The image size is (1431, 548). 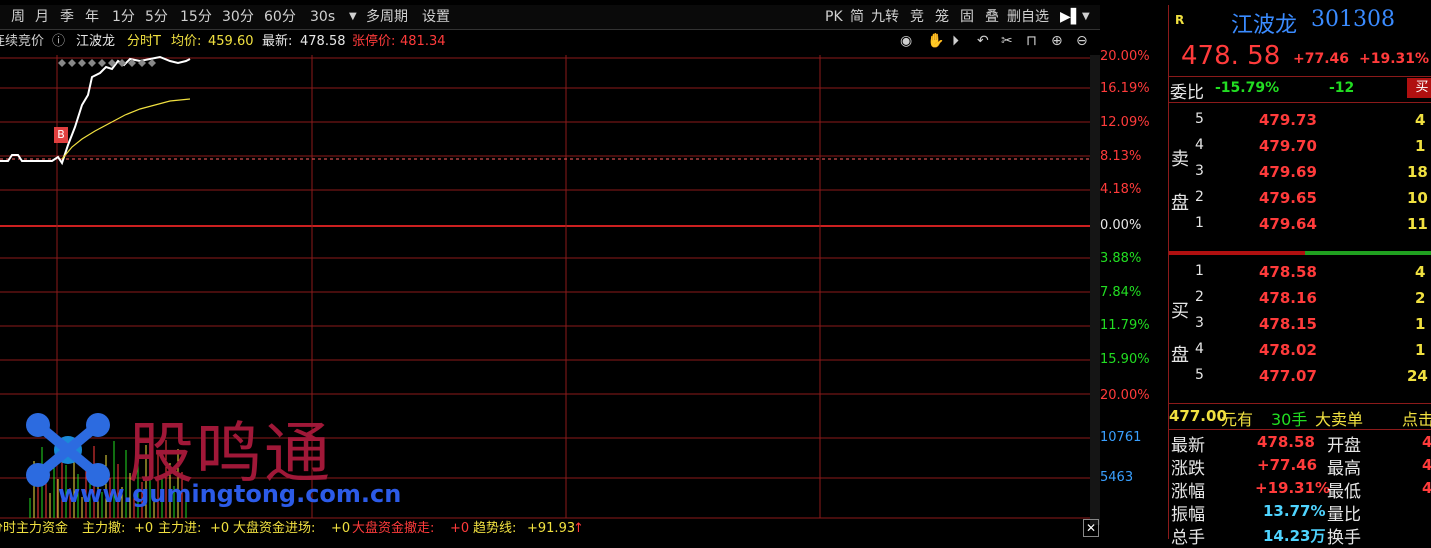 I want to click on trend-label: 趋势线:, so click(x=495, y=528).